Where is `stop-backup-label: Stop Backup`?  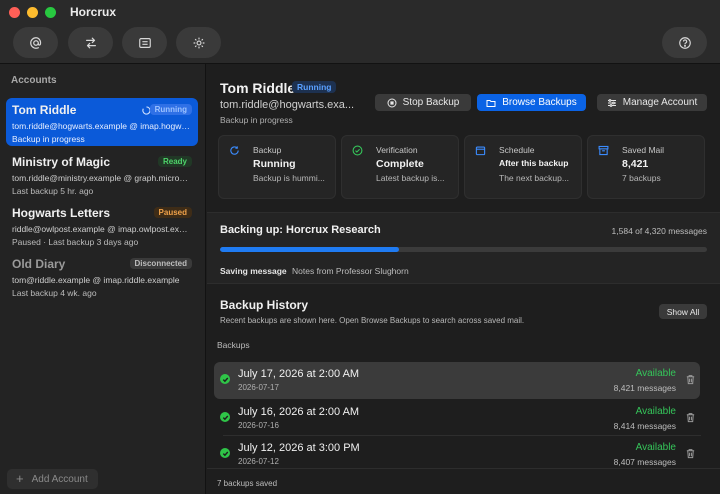
stop-backup-label: Stop Backup is located at coordinates (431, 102).